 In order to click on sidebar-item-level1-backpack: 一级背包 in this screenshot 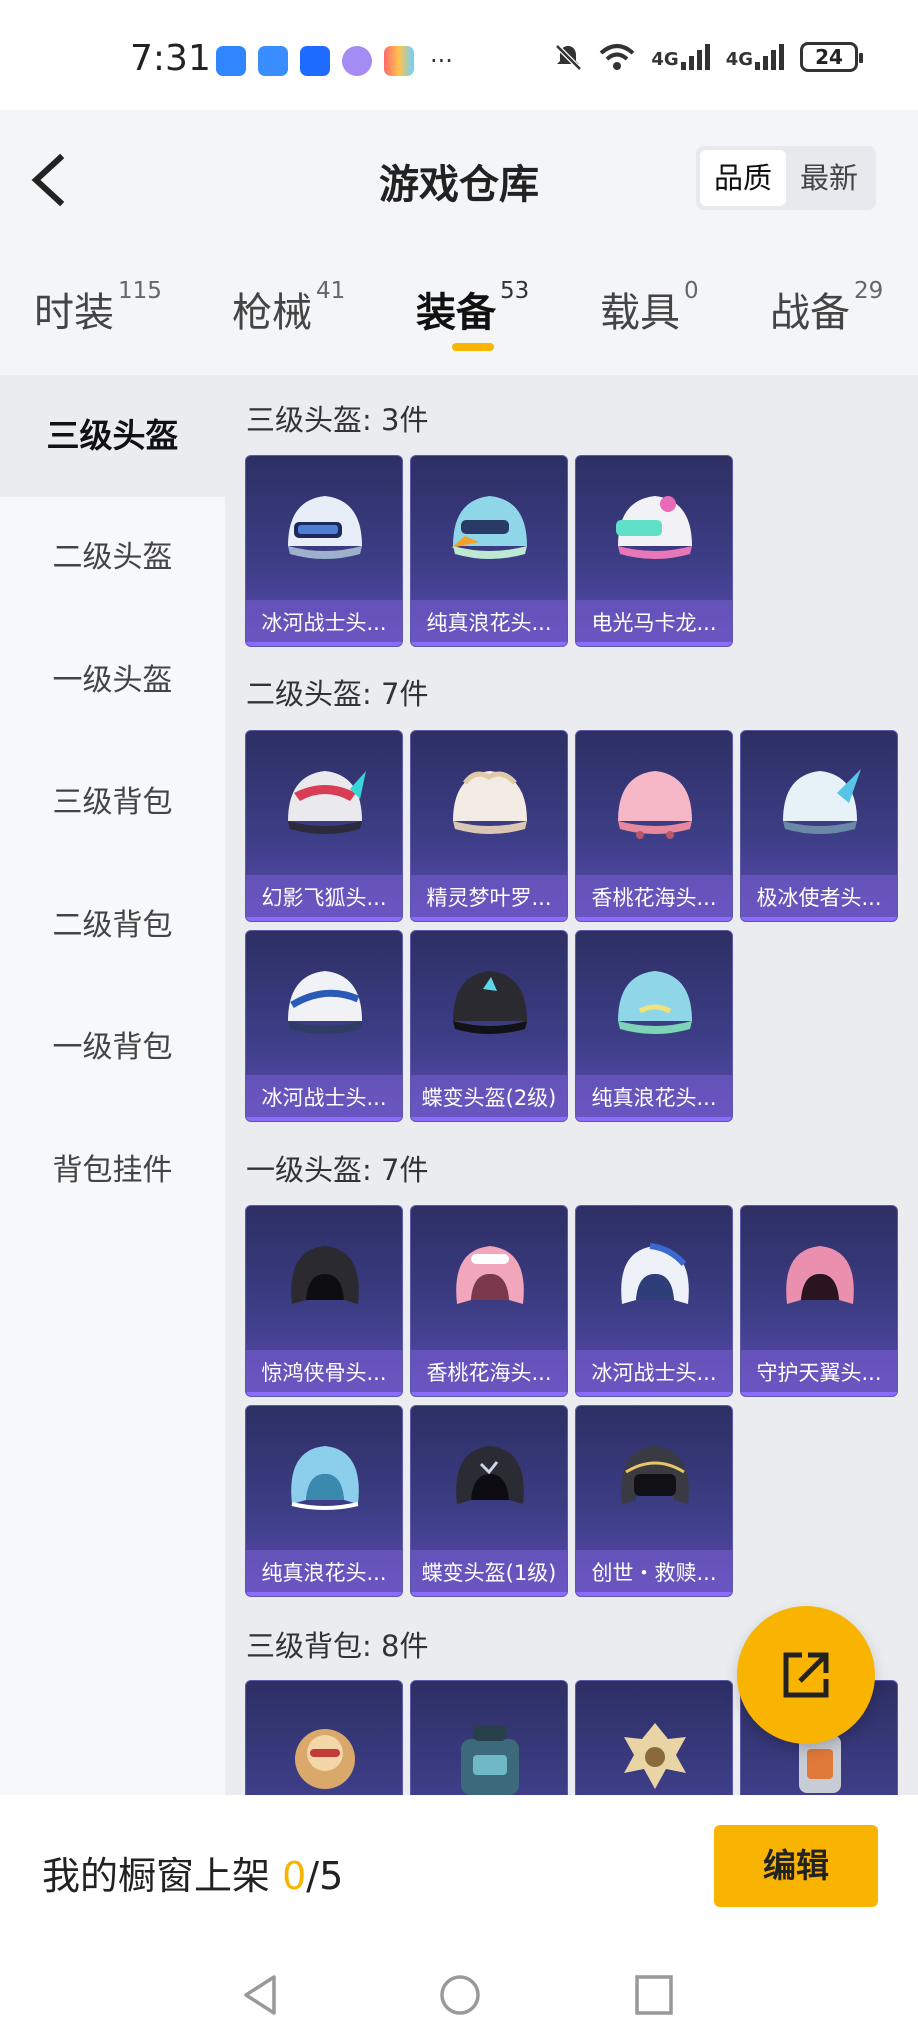, I will do `click(112, 1048)`.